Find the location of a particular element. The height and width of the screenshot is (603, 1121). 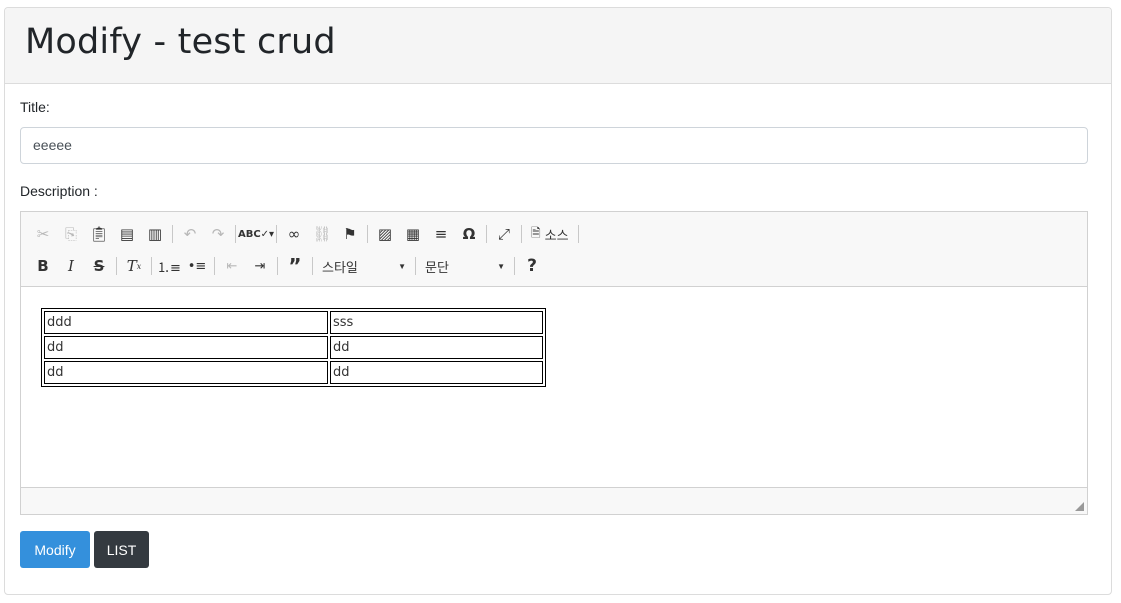

bulleted-list-icon: •≡ is located at coordinates (197, 266).